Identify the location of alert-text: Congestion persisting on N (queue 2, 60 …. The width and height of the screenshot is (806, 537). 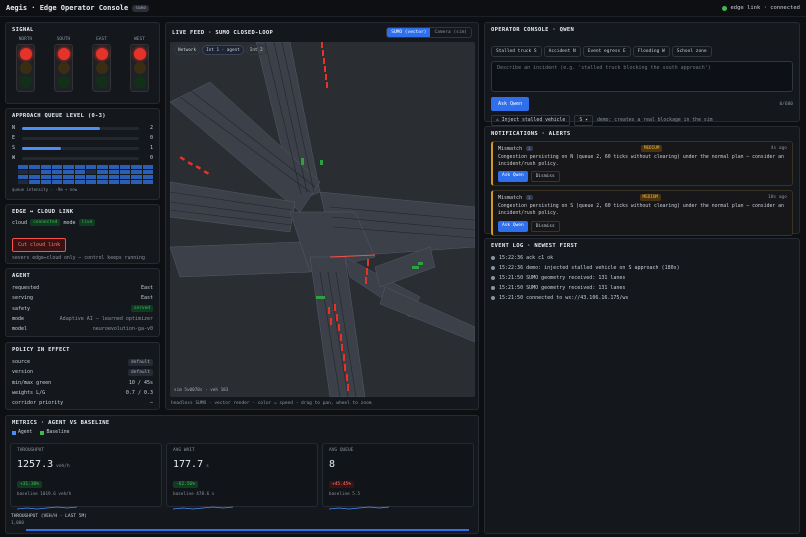
(641, 161).